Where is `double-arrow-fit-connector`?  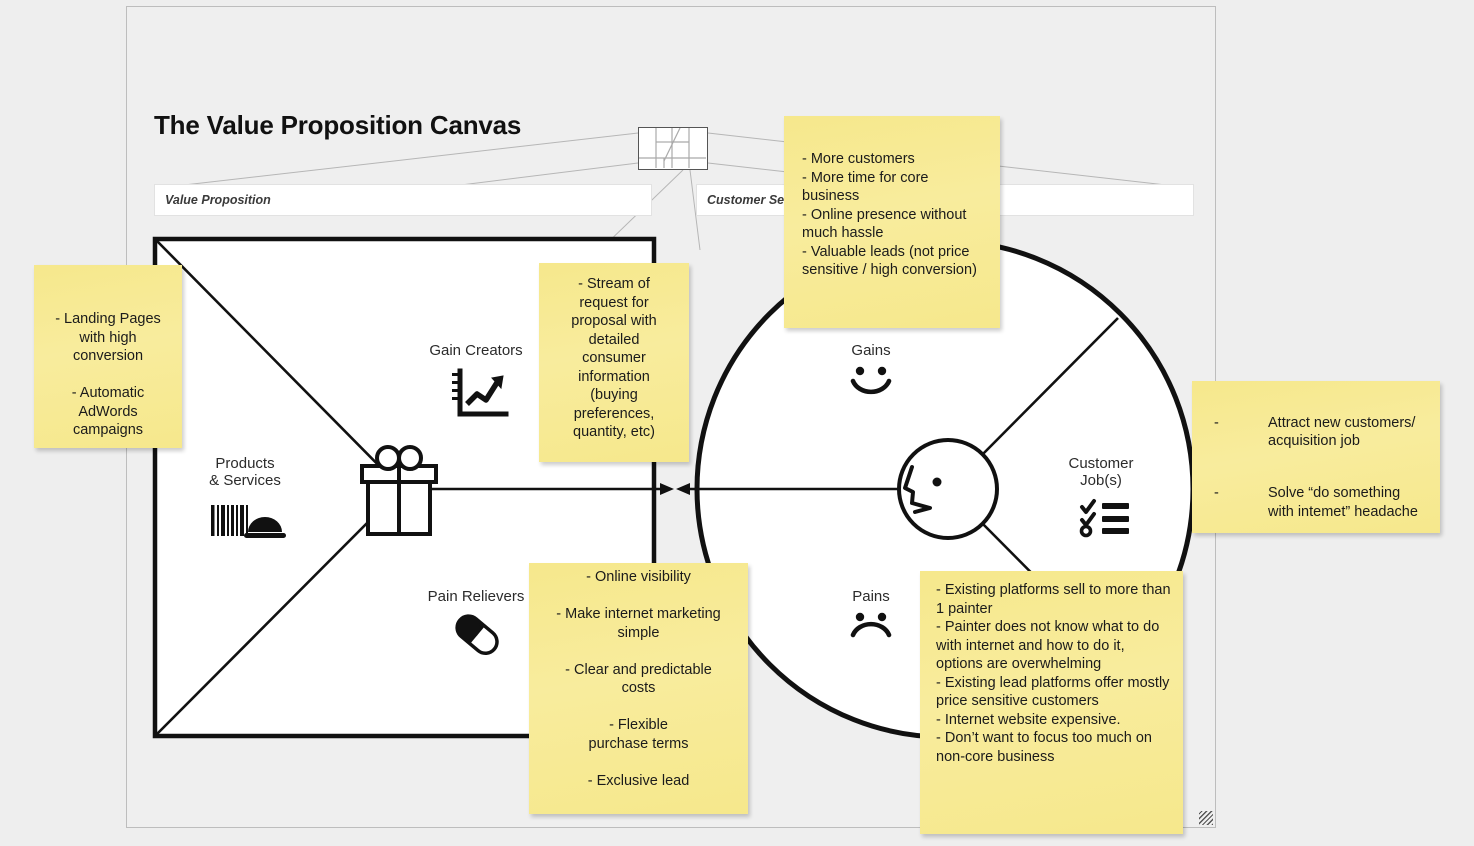
double-arrow-fit-connector is located at coordinates (675, 489).